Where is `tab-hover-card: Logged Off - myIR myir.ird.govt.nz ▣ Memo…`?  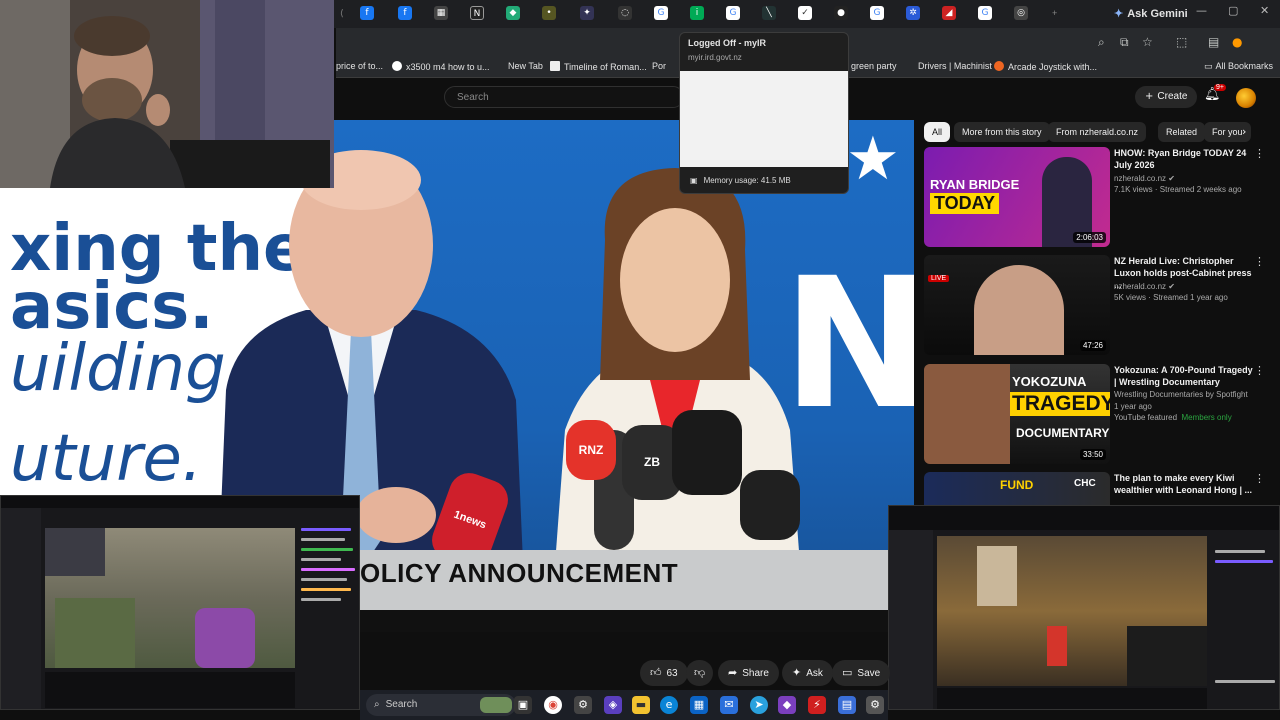
tab-hover-card: Logged Off - myIR myir.ird.govt.nz ▣ Memo… is located at coordinates (764, 113).